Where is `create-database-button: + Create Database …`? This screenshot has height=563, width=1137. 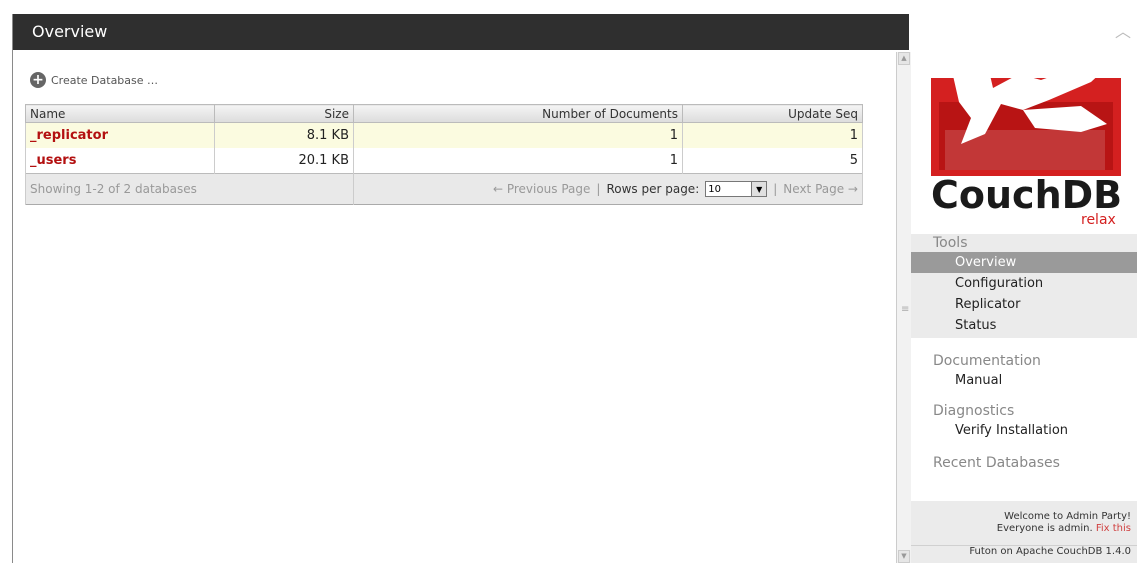
create-database-button: + Create Database … is located at coordinates (94, 80).